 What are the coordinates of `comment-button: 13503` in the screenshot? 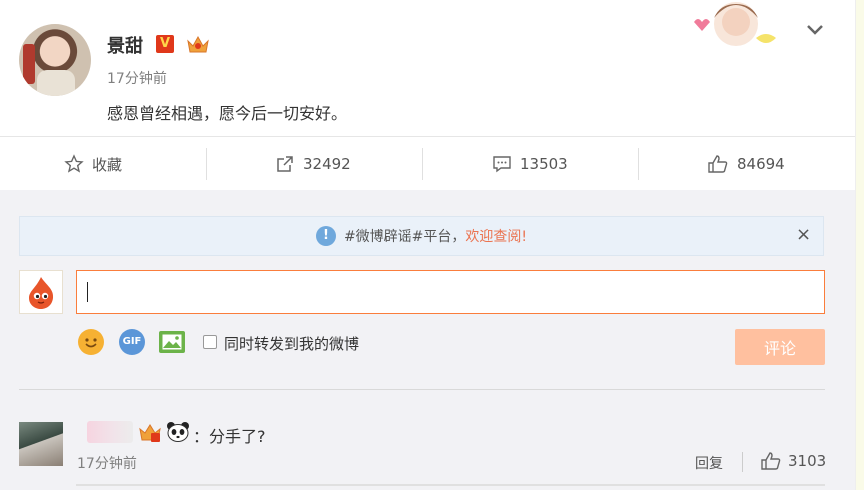 It's located at (530, 164).